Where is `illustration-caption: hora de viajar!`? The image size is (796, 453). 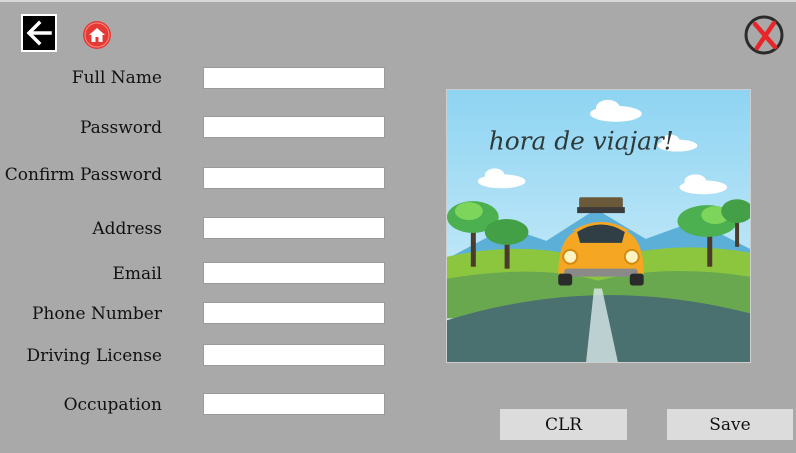
illustration-caption: hora de viajar! is located at coordinates (581, 141).